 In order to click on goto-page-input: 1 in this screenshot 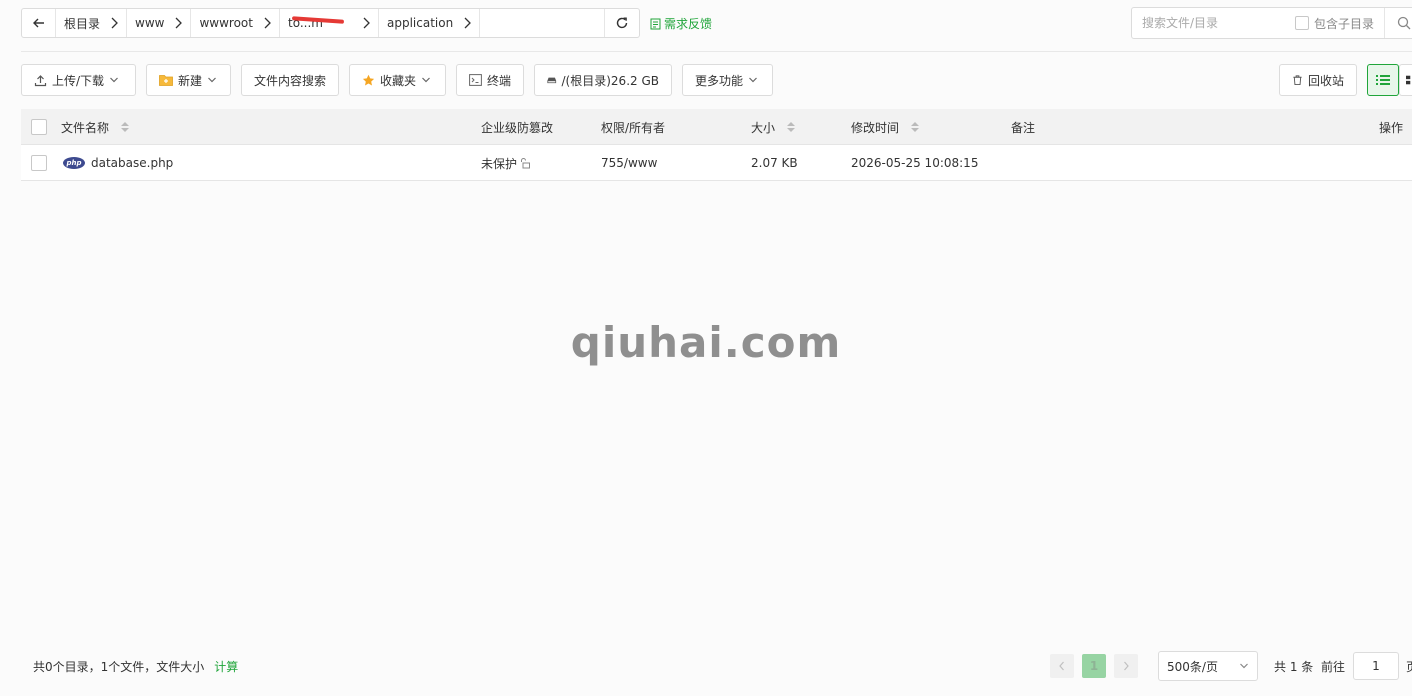, I will do `click(1376, 666)`.